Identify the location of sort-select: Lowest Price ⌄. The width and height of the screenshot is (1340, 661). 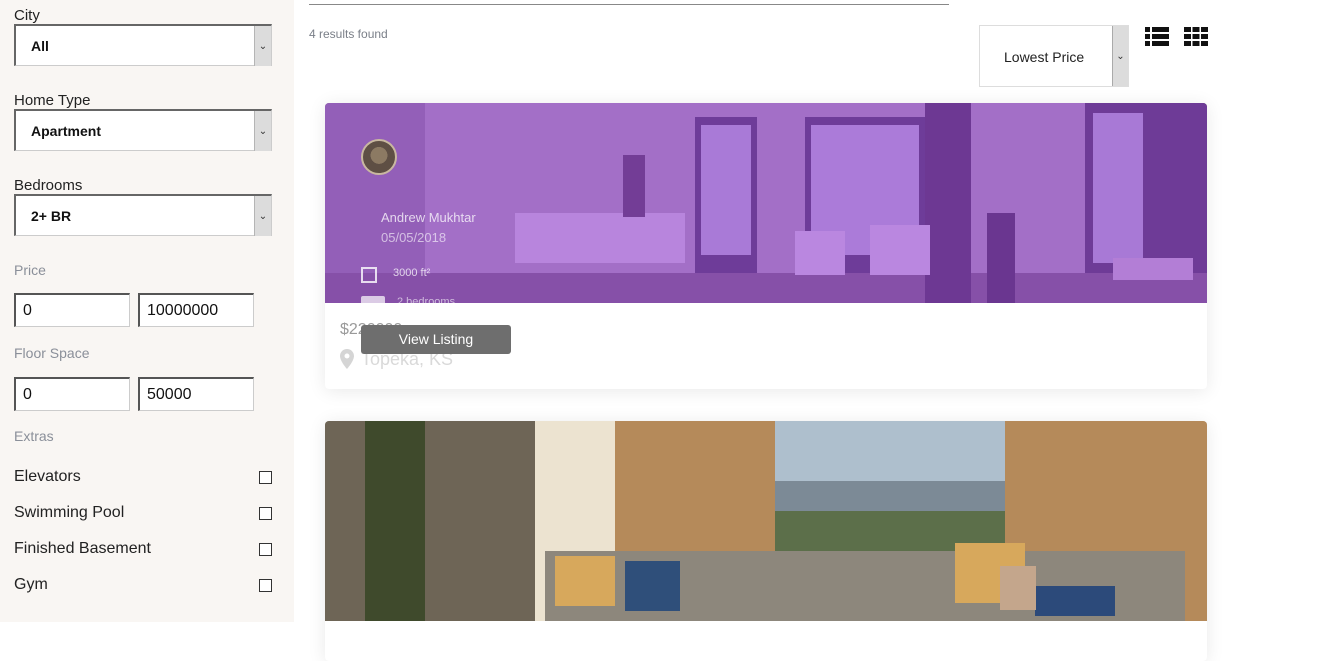
(1054, 56).